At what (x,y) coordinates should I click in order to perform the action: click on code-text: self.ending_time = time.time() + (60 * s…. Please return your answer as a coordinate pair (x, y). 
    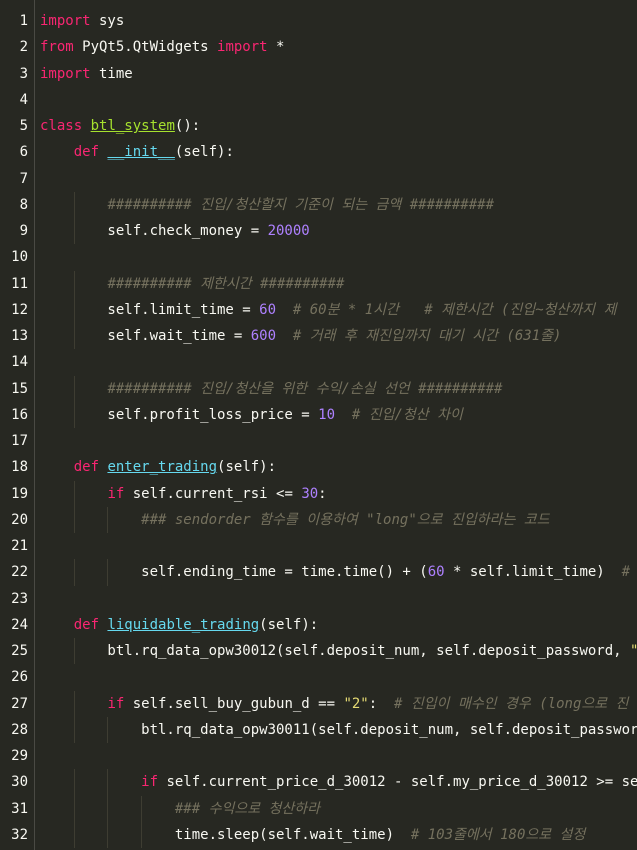
    Looking at the image, I should click on (338, 572).